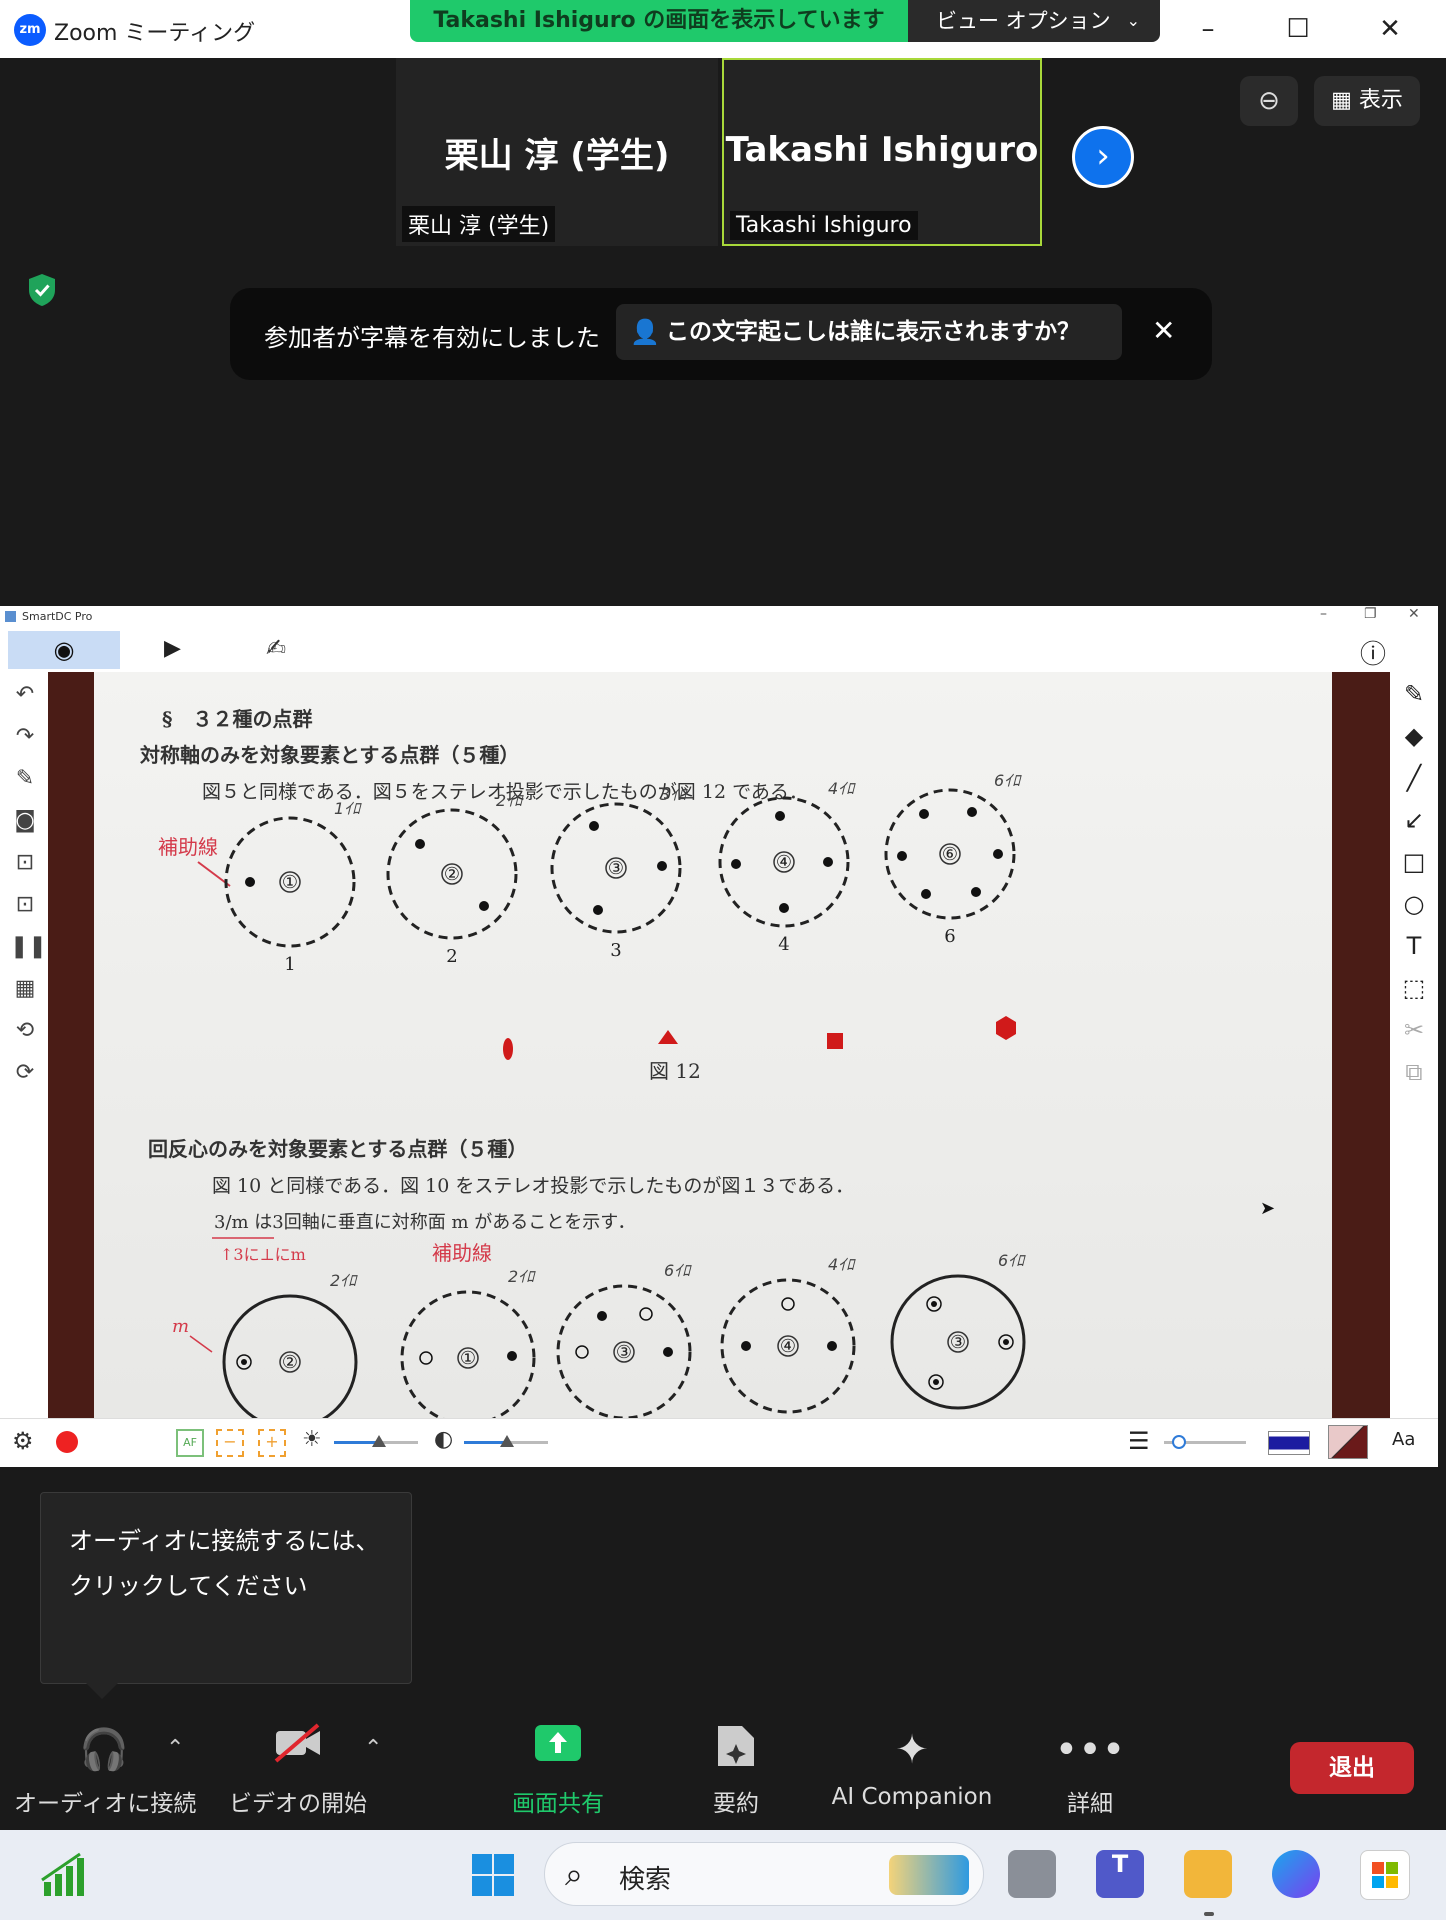 The image size is (1446, 1920). I want to click on aux-line-annotation: 補助線, so click(188, 847).